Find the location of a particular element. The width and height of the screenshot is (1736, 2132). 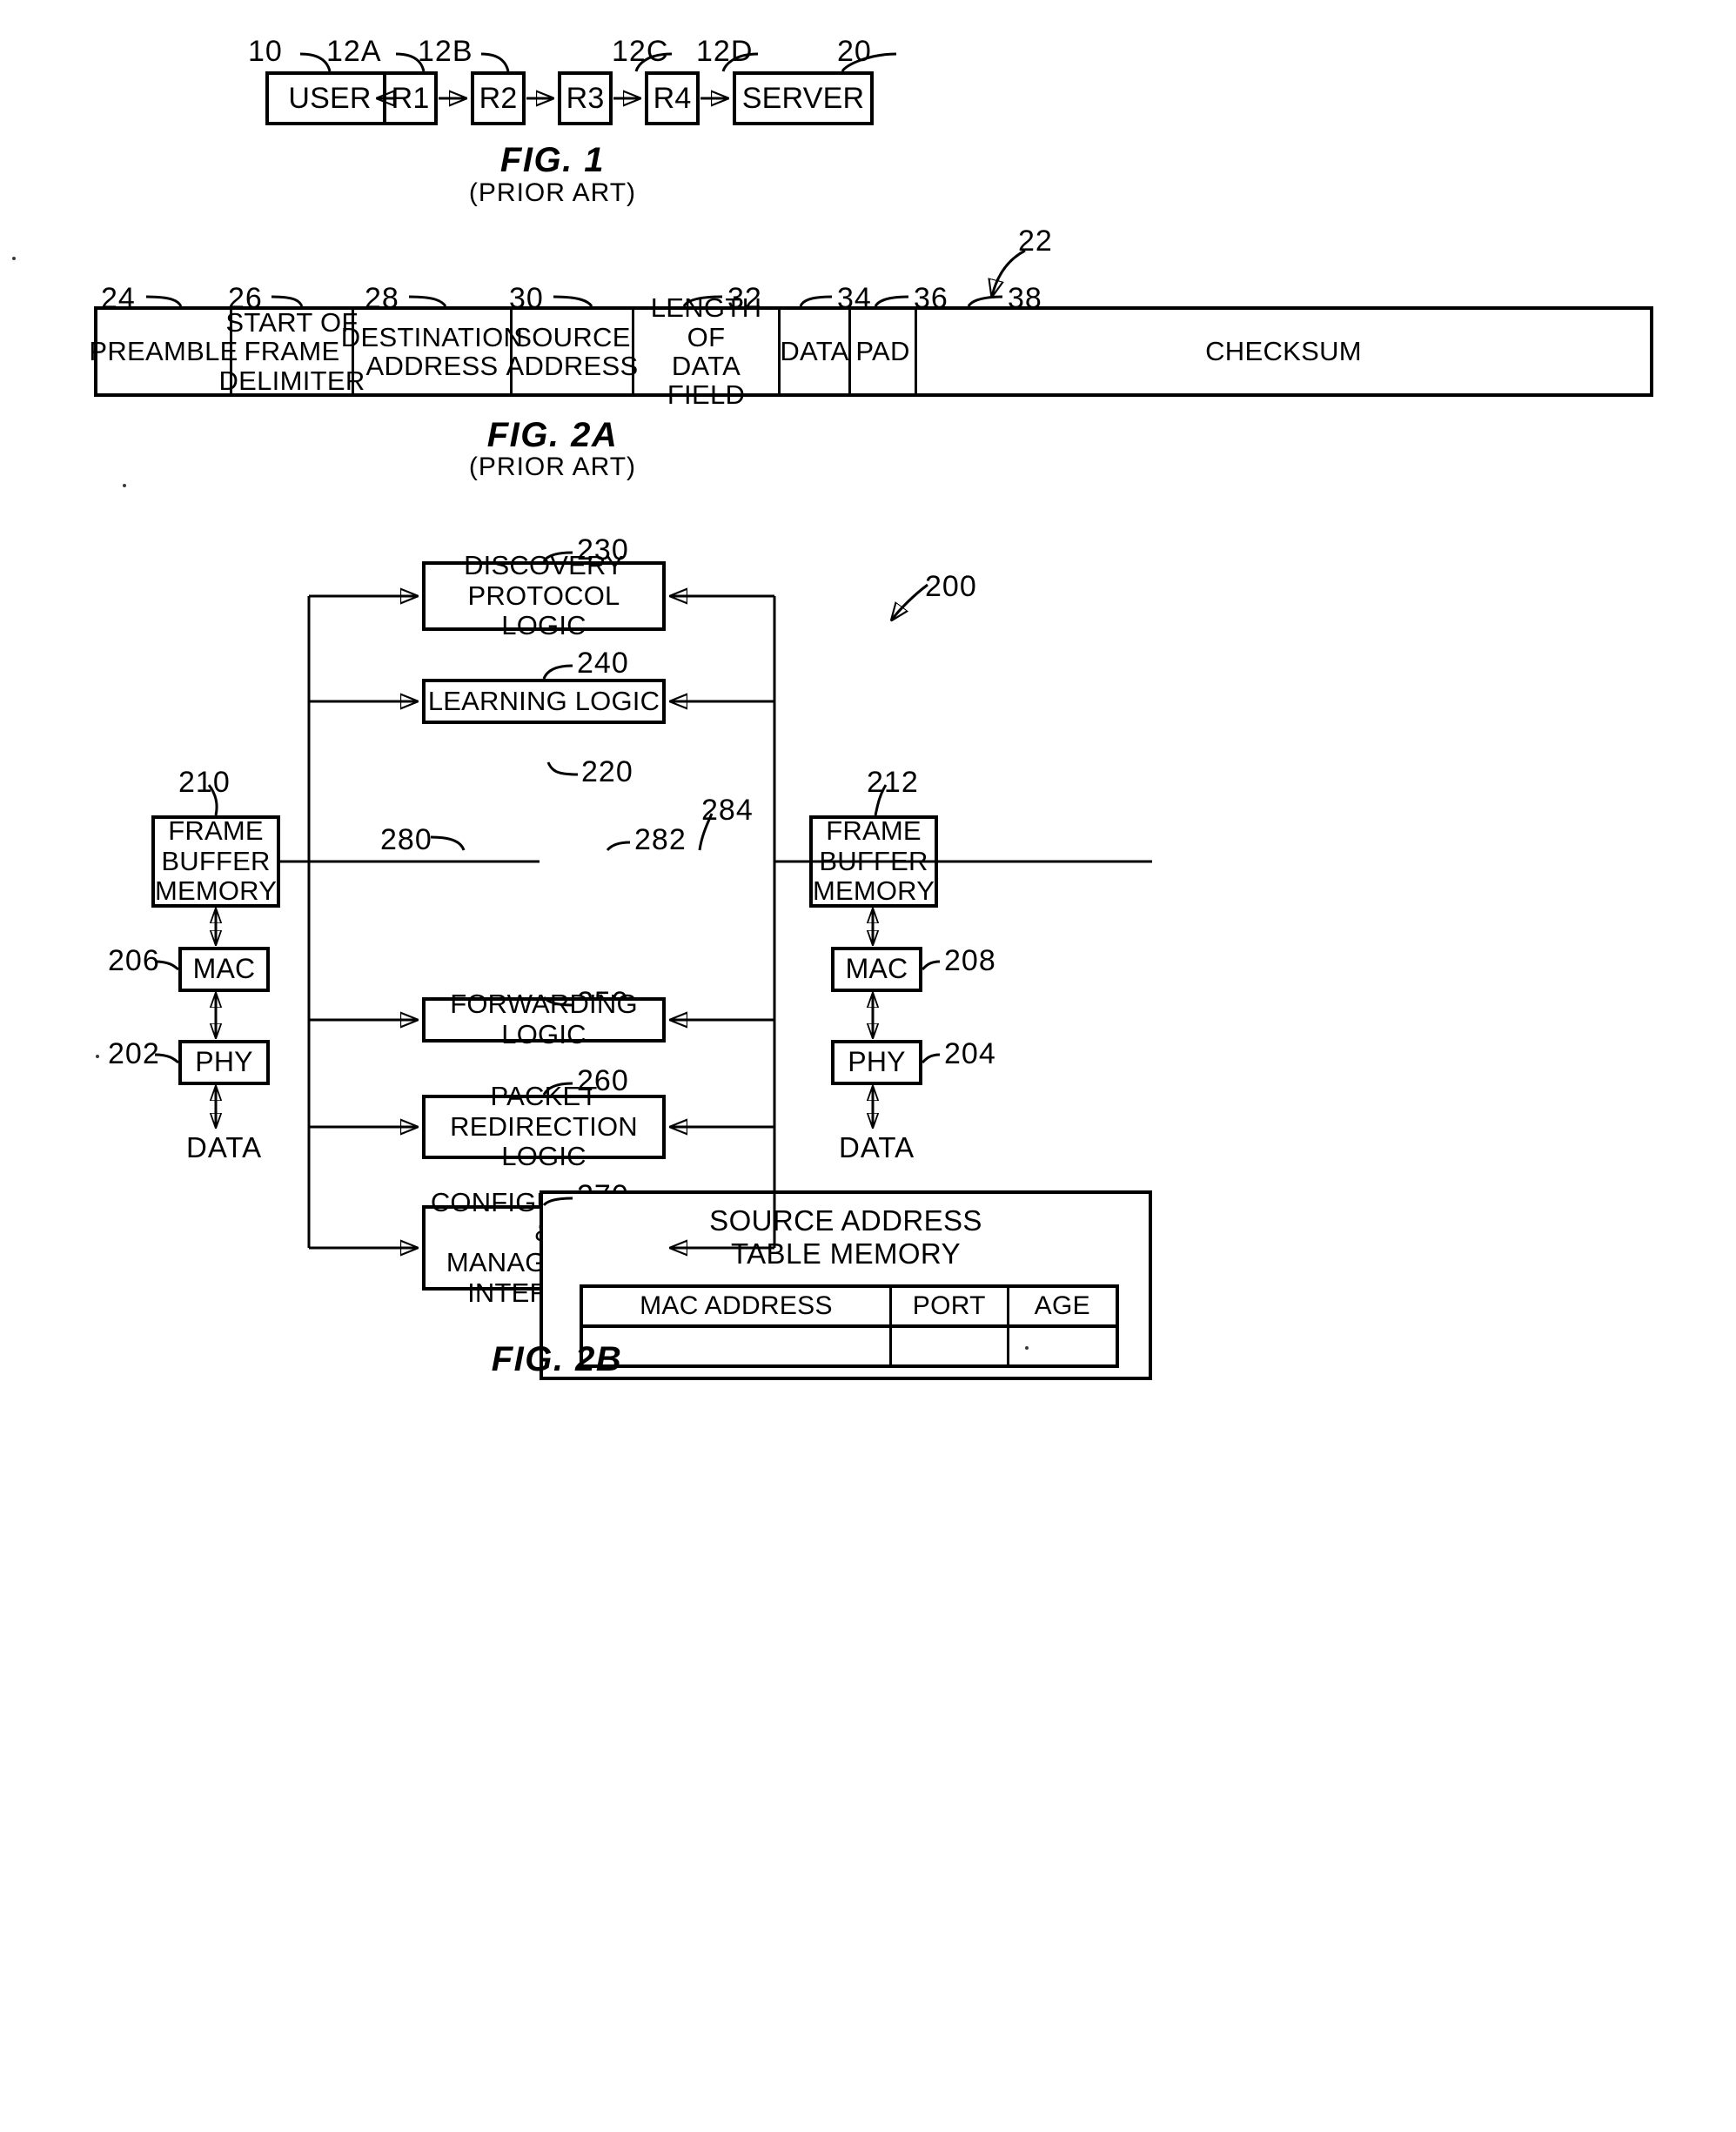

fig2b-right-frame-buffer-memory: FRAME BUFFER MEMORY is located at coordinates (873, 862).